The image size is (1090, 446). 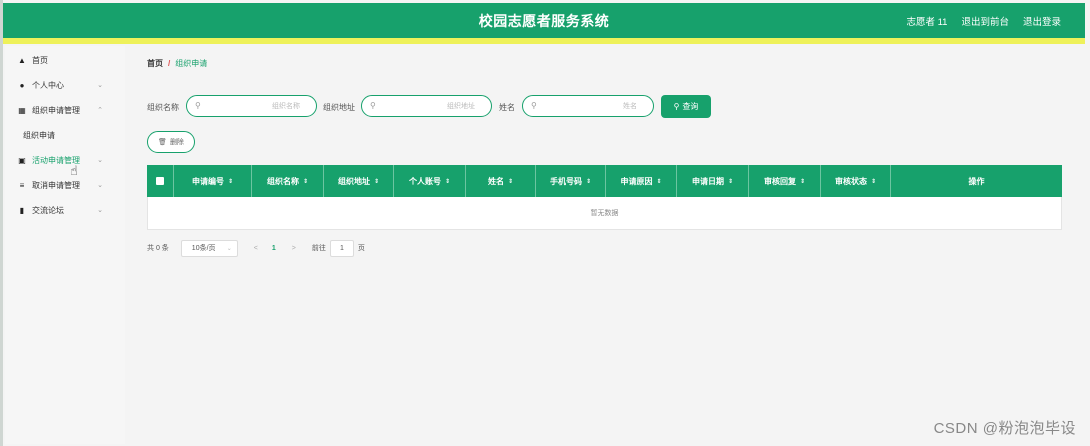 I want to click on top-header: 校园志愿者服务系统 志愿者 11 退出到前台 退出登录, so click(x=544, y=20).